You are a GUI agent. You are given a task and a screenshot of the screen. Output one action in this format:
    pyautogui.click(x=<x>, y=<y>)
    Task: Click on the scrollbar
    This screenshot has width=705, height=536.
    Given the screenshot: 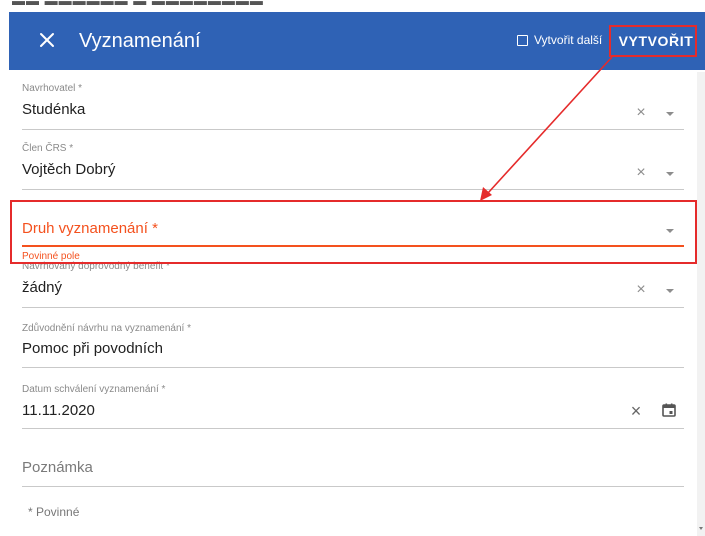 What is the action you would take?
    pyautogui.click(x=701, y=304)
    